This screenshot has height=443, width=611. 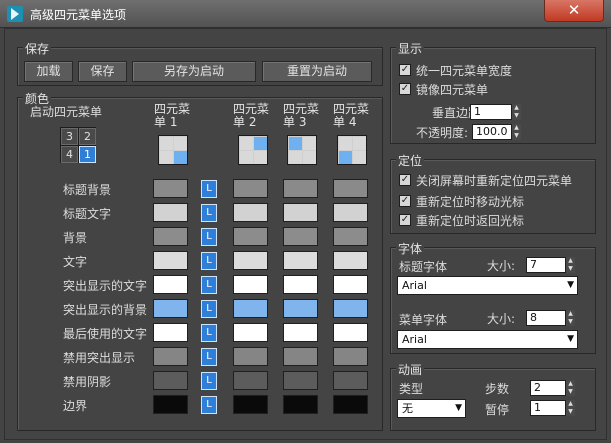 I want to click on menu-size-input: 8, so click(x=546, y=318).